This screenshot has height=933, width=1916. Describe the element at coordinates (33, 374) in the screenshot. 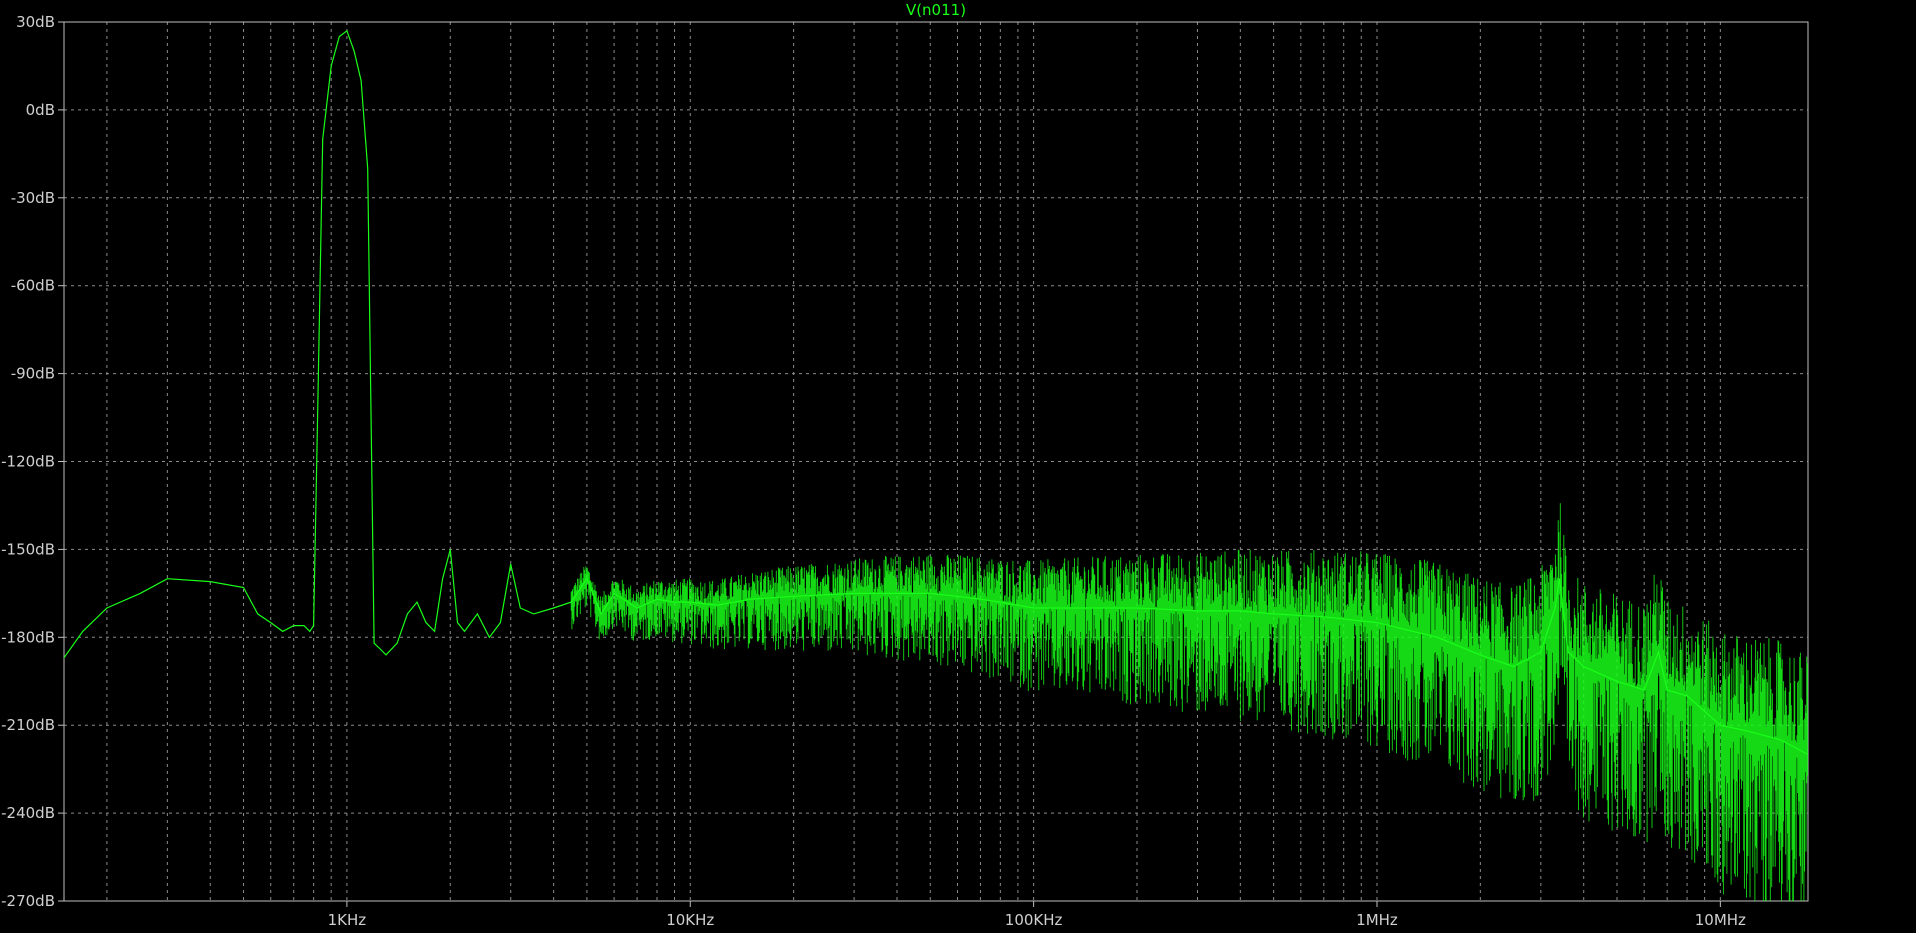

I see `y-tick-label: -90dB` at that location.